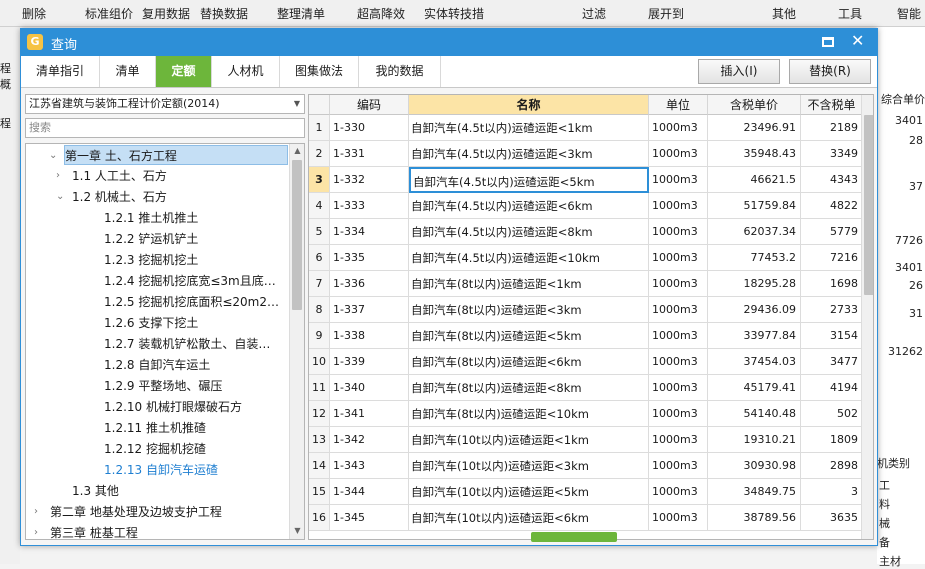  What do you see at coordinates (246, 71) in the screenshot?
I see `tab-labor-material-machine: 人材机` at bounding box center [246, 71].